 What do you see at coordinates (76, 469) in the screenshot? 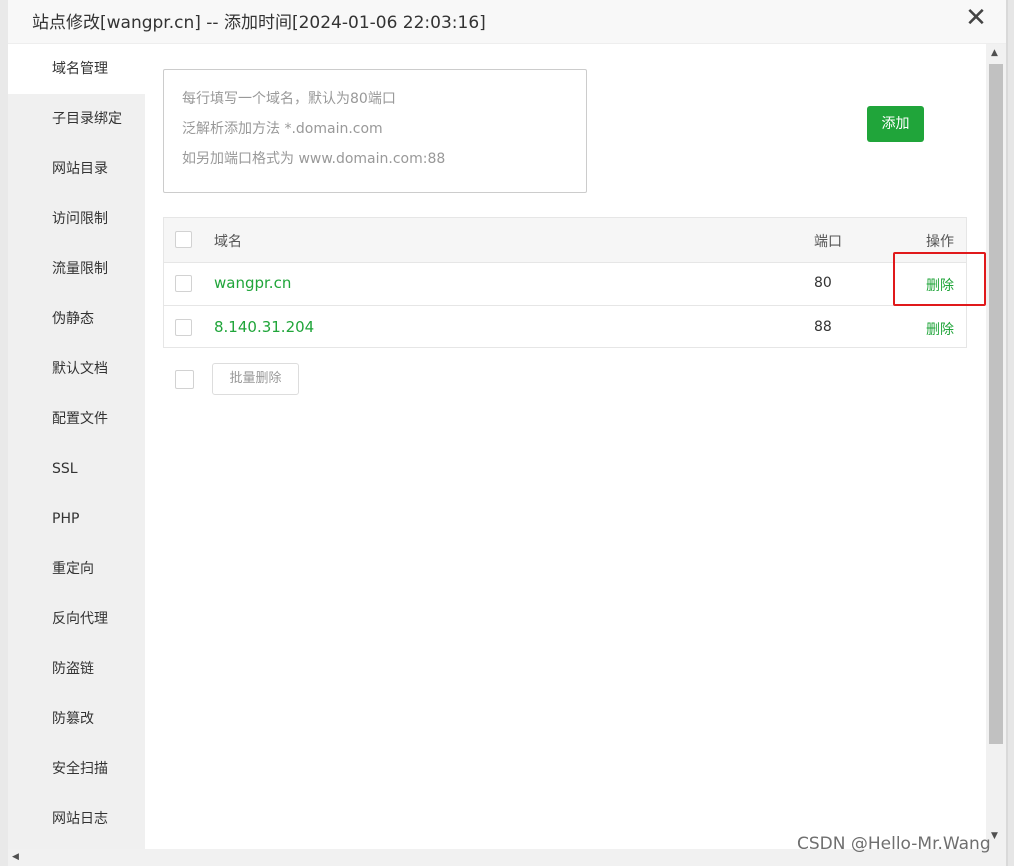
I see `sidebar-item-ssl: SSL` at bounding box center [76, 469].